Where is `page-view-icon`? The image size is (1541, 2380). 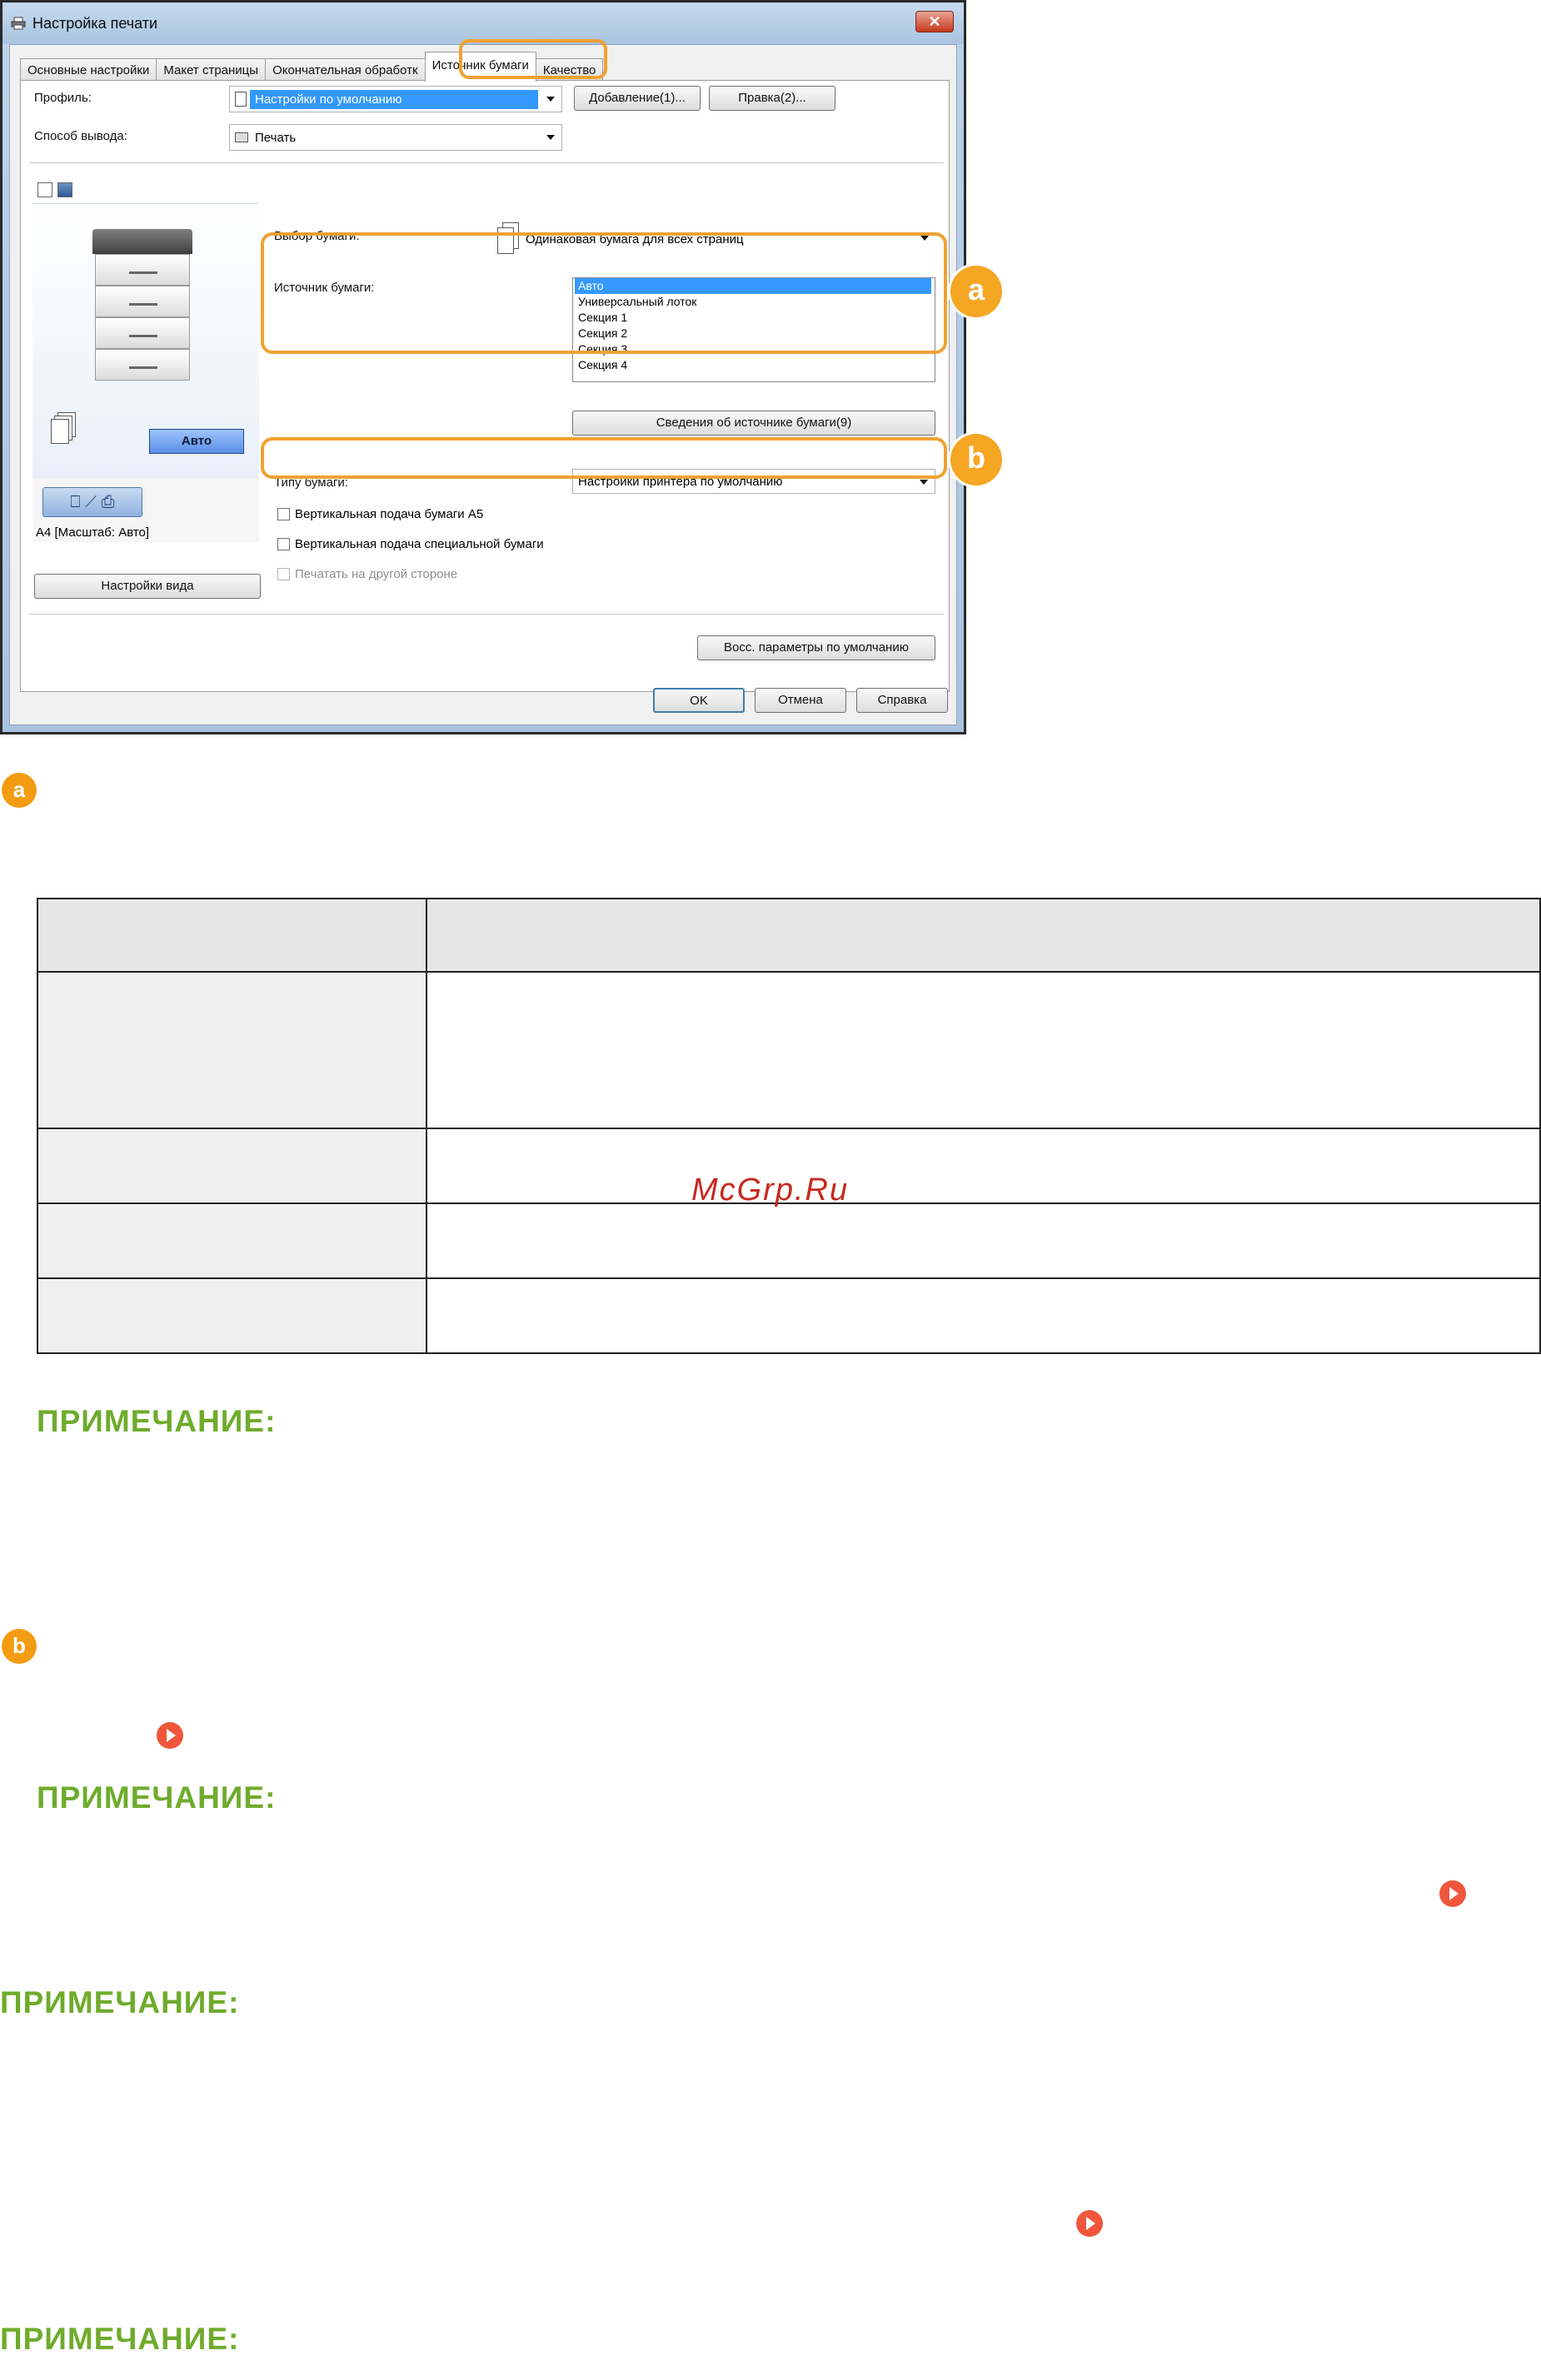 page-view-icon is located at coordinates (44, 189).